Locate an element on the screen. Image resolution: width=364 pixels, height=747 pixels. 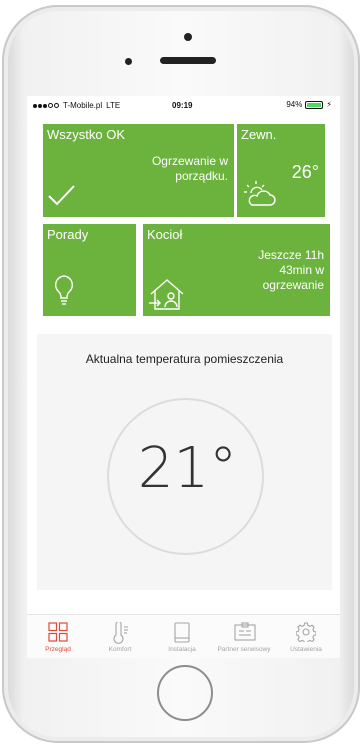
tablet-icon is located at coordinates (182, 632).